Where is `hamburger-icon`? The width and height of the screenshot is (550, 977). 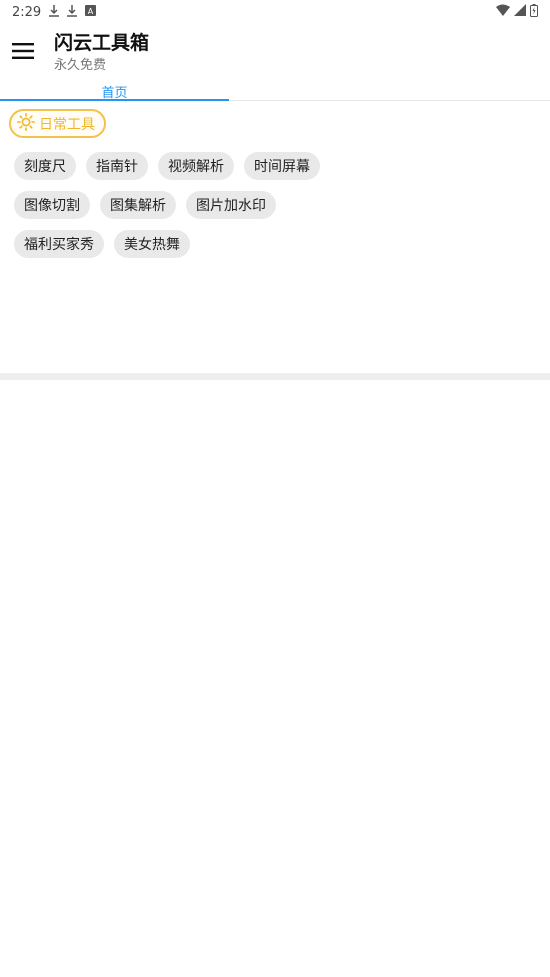
hamburger-icon is located at coordinates (23, 53).